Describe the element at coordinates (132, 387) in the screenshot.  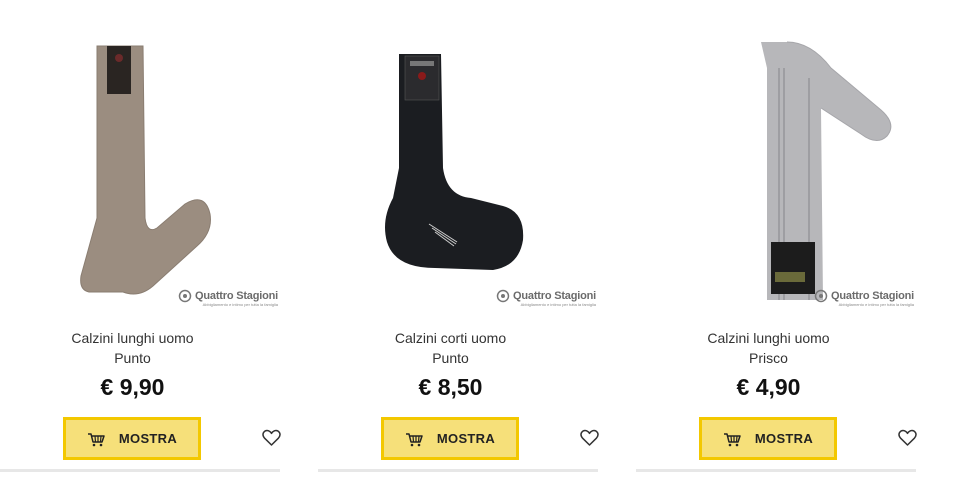
I see `product-price: € 9,90` at that location.